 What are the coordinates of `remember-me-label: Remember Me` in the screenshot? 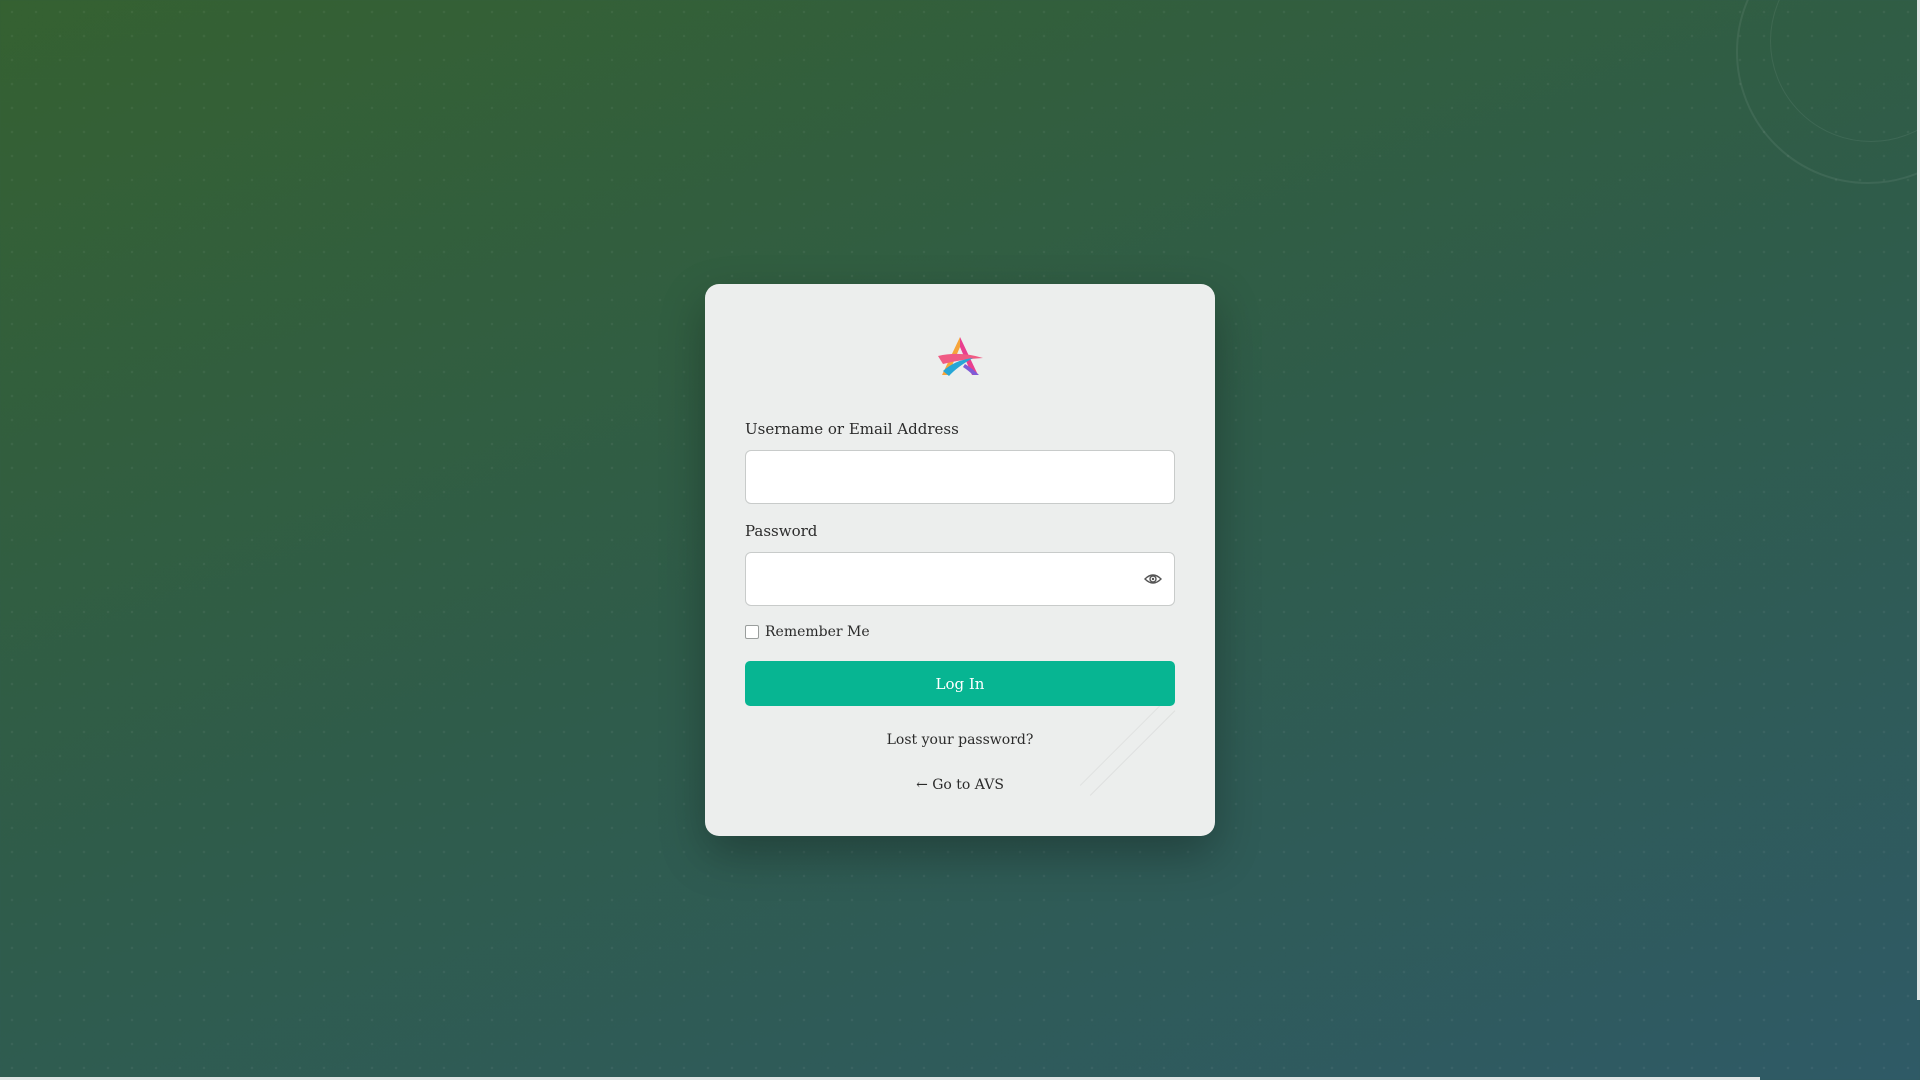 It's located at (817, 632).